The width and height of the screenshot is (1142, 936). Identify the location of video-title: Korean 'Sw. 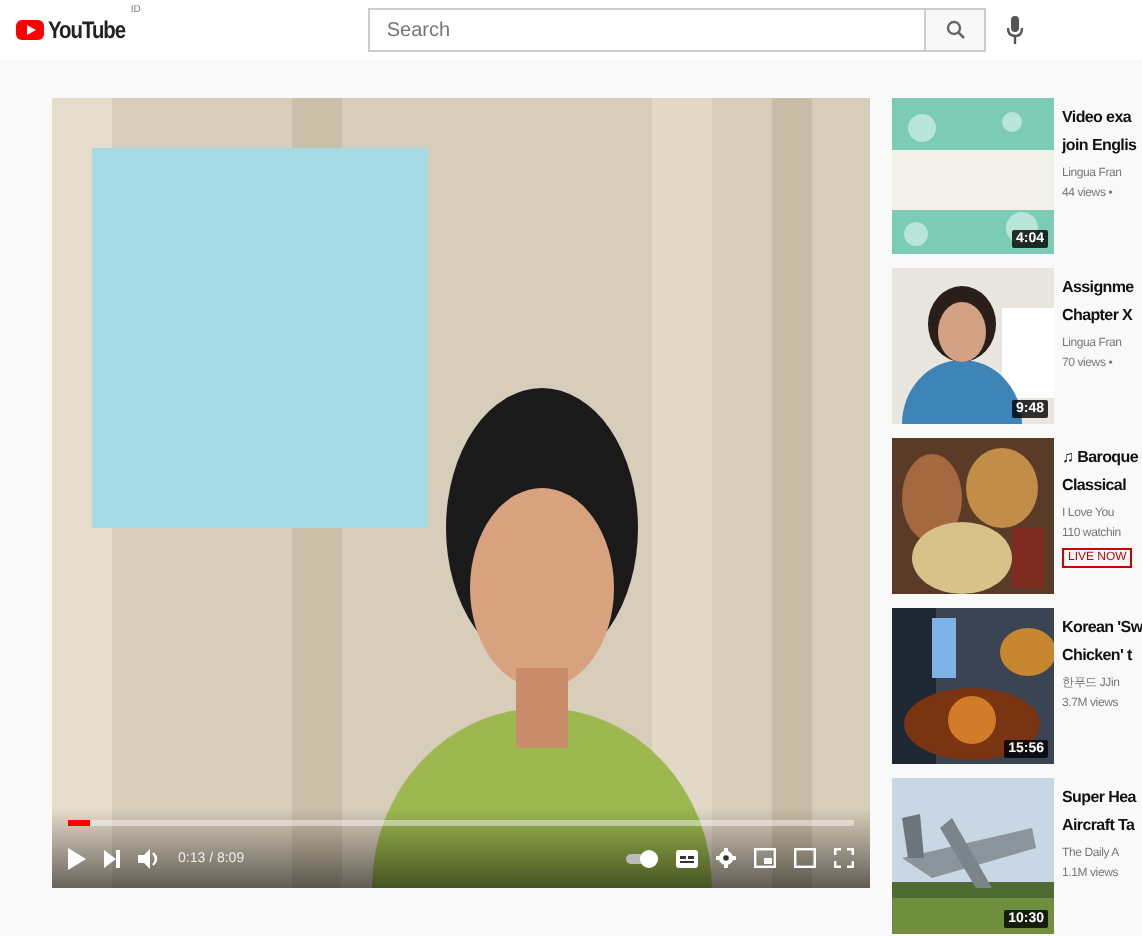
(1102, 628).